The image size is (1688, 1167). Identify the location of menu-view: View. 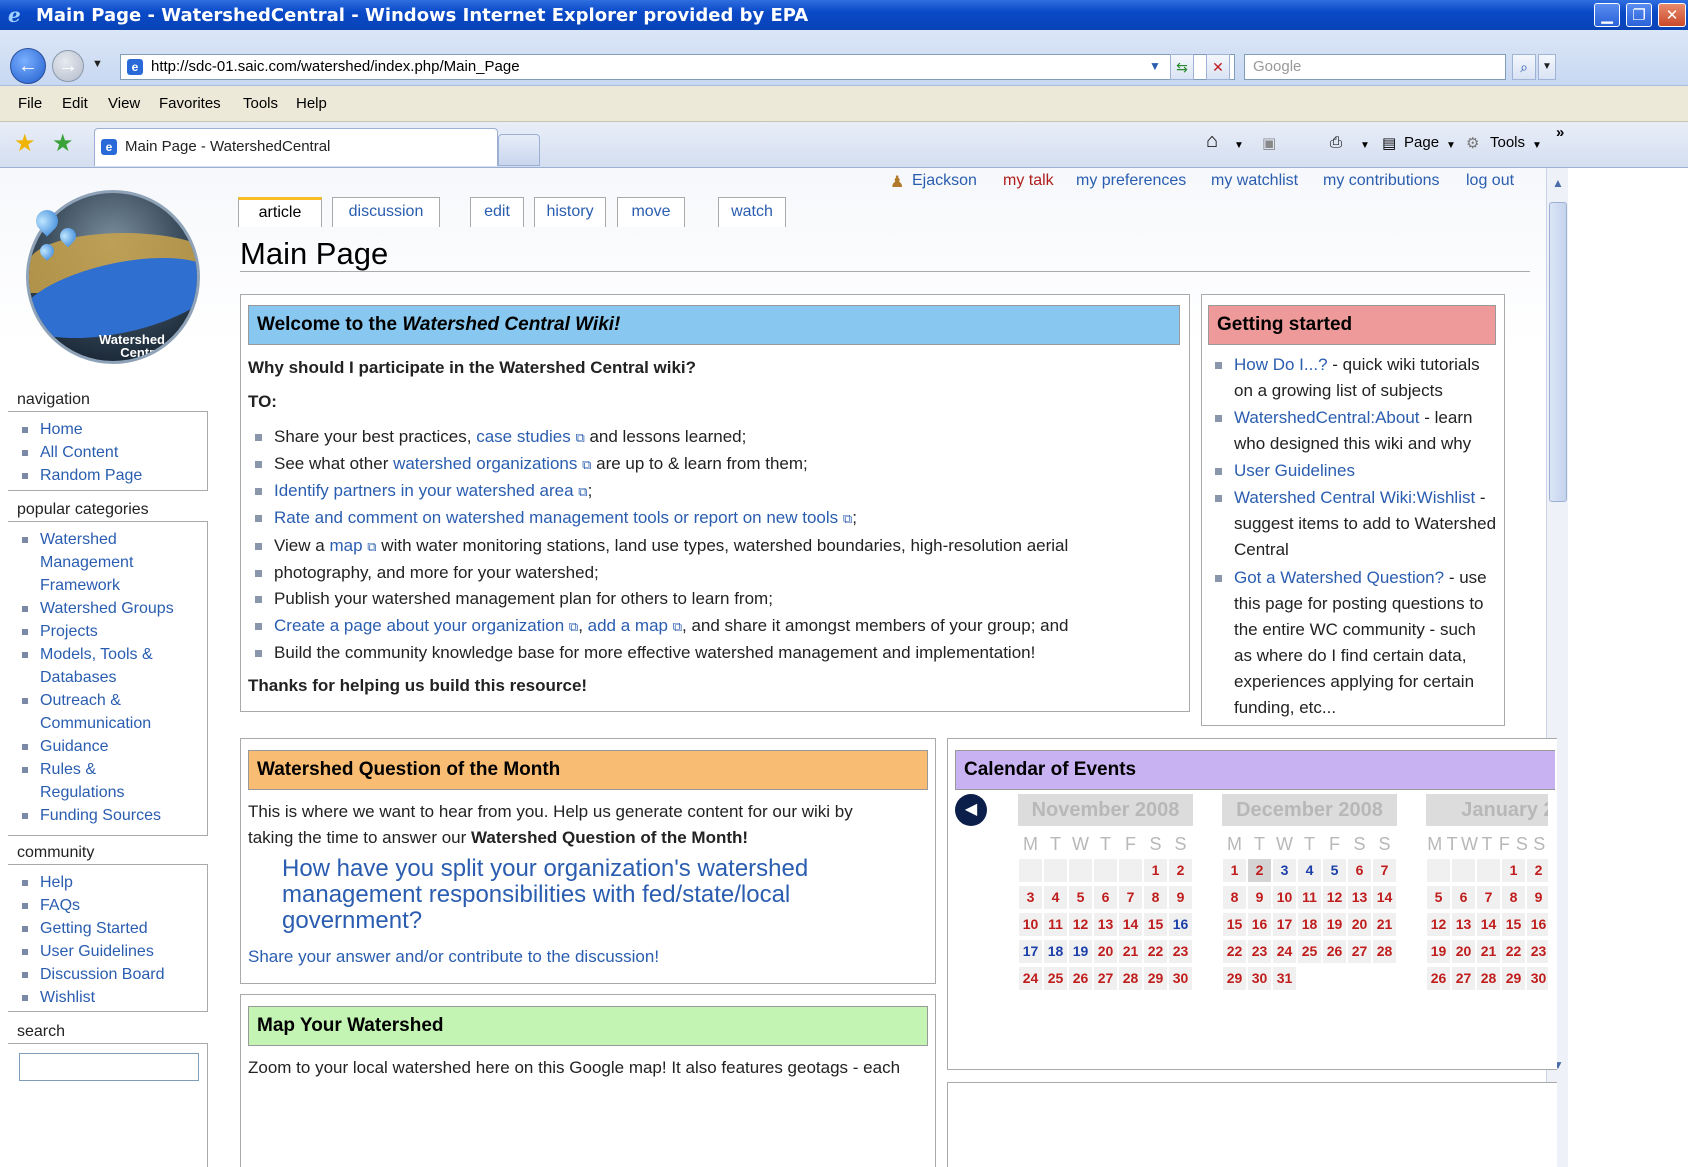
(124, 103).